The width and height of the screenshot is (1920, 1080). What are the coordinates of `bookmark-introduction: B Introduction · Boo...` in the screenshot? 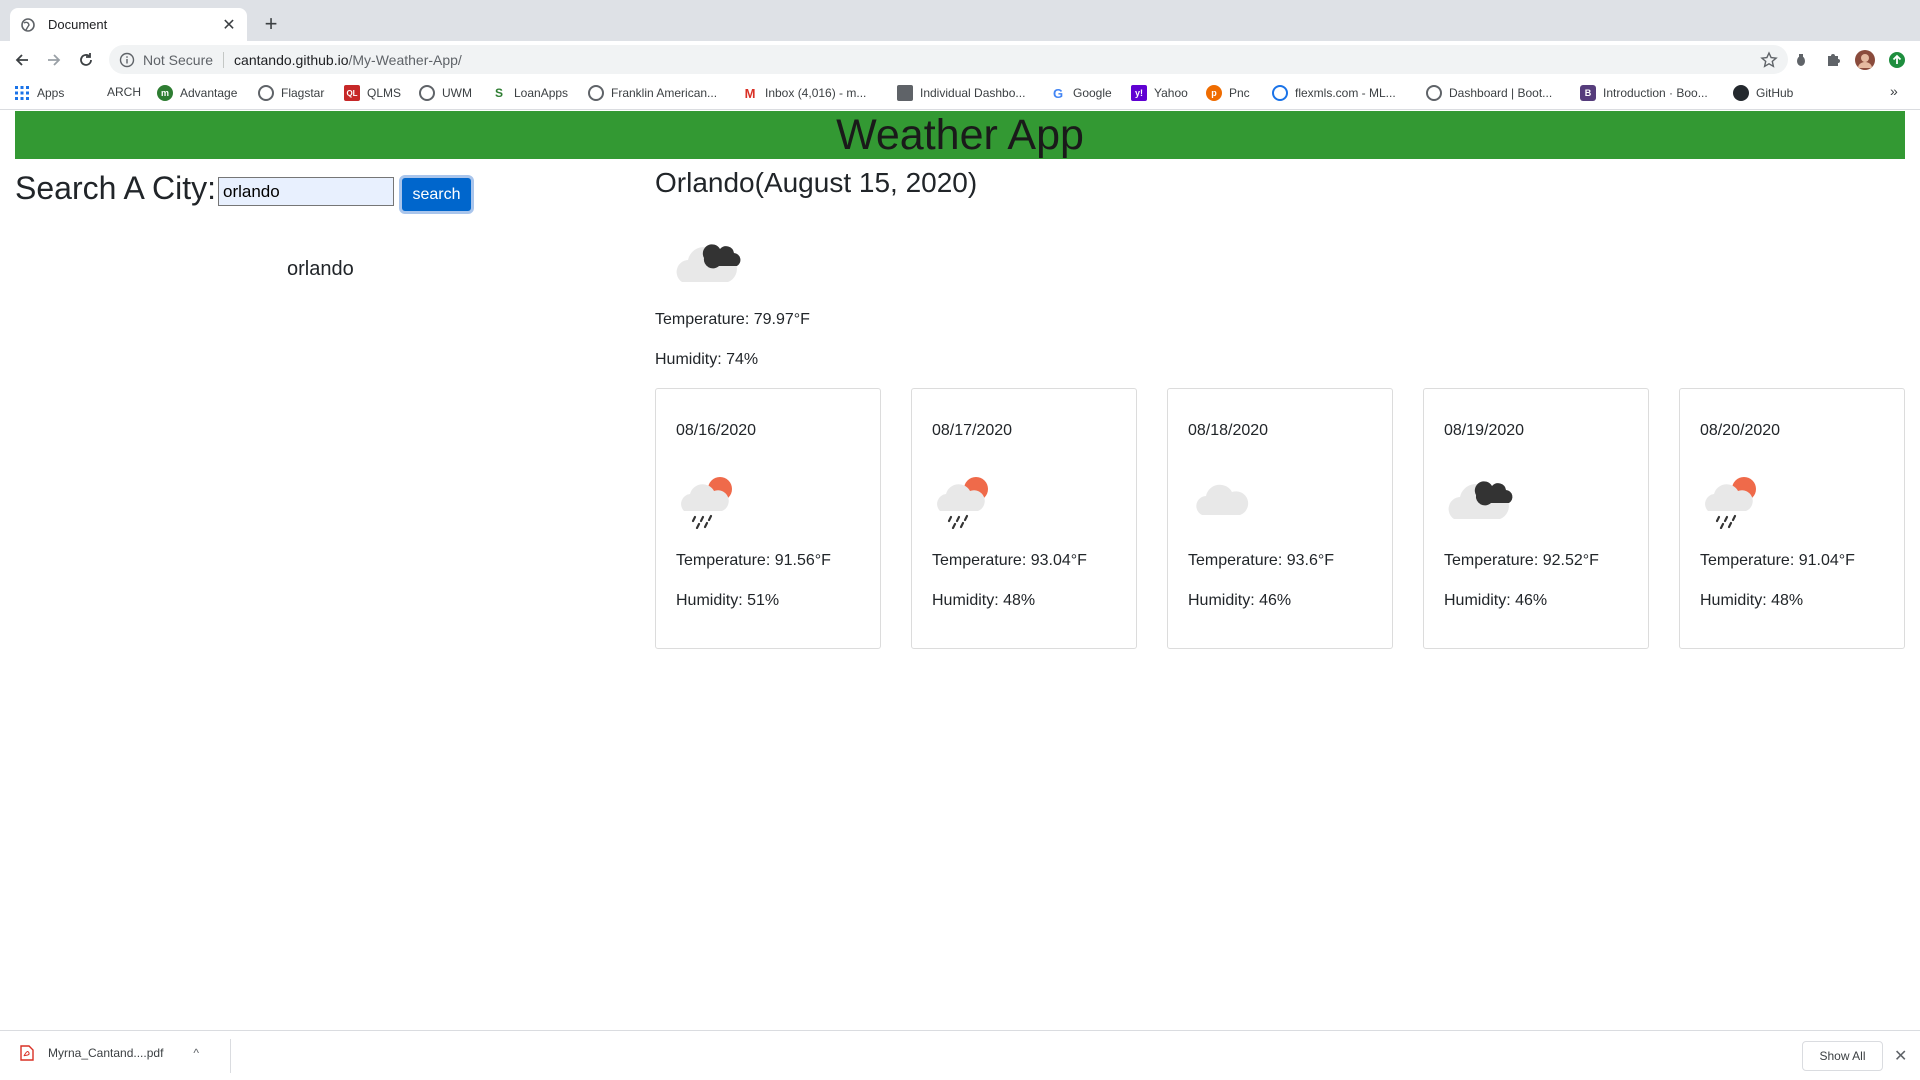 It's located at (1644, 93).